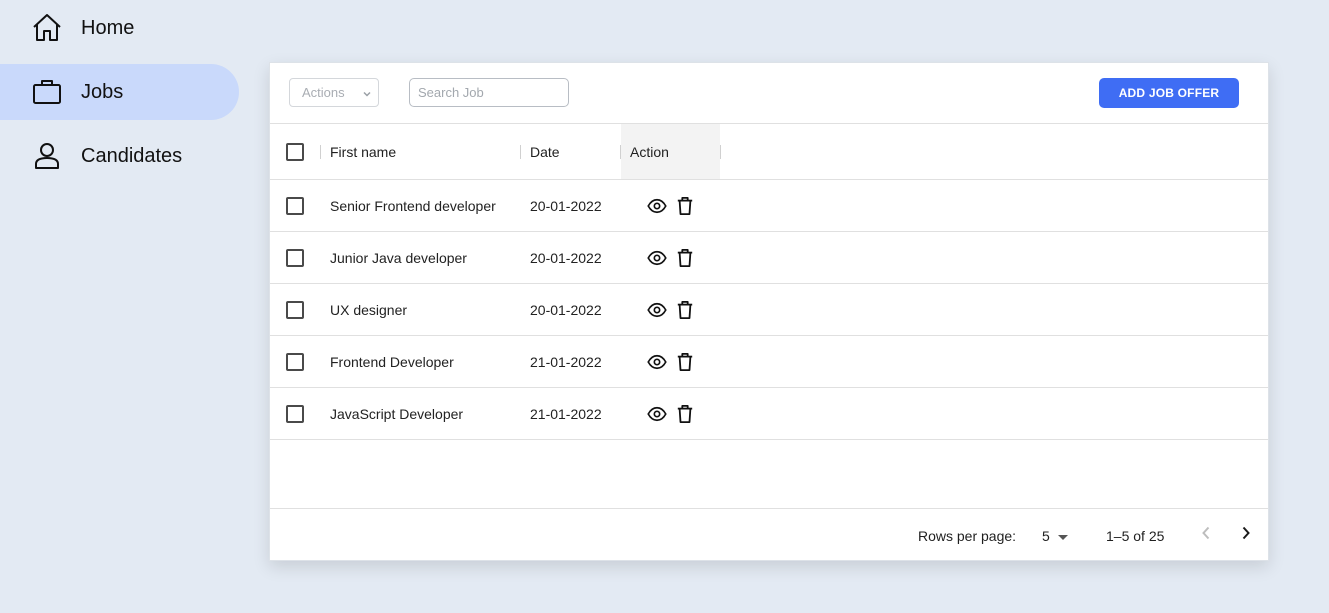  What do you see at coordinates (132, 155) in the screenshot?
I see `sidebar-item-label: Candidates` at bounding box center [132, 155].